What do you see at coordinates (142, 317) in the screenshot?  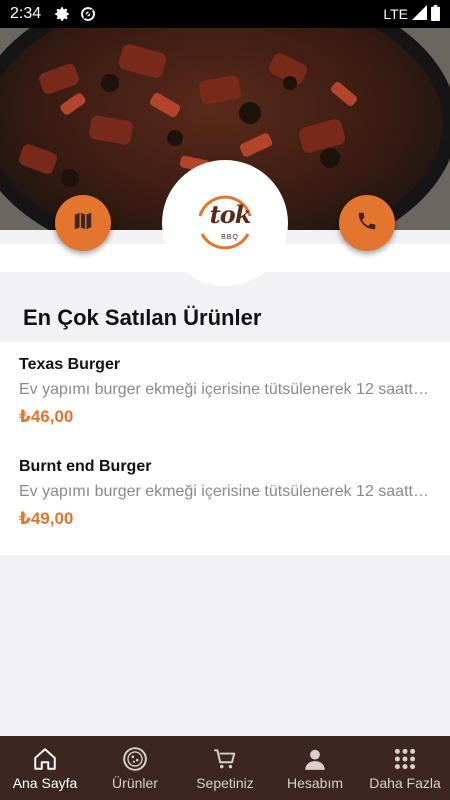 I see `section-title: En Çok Satılan Ürünler` at bounding box center [142, 317].